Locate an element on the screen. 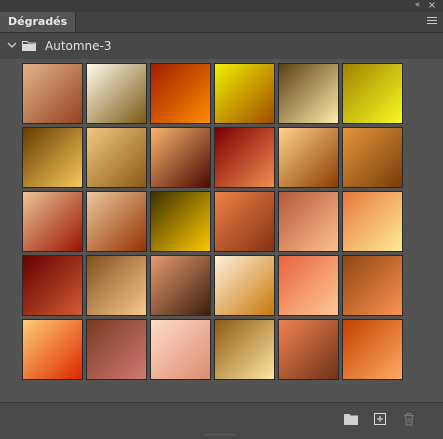 Image resolution: width=443 pixels, height=439 pixels. panel-top-strip: « × is located at coordinates (221, 6).